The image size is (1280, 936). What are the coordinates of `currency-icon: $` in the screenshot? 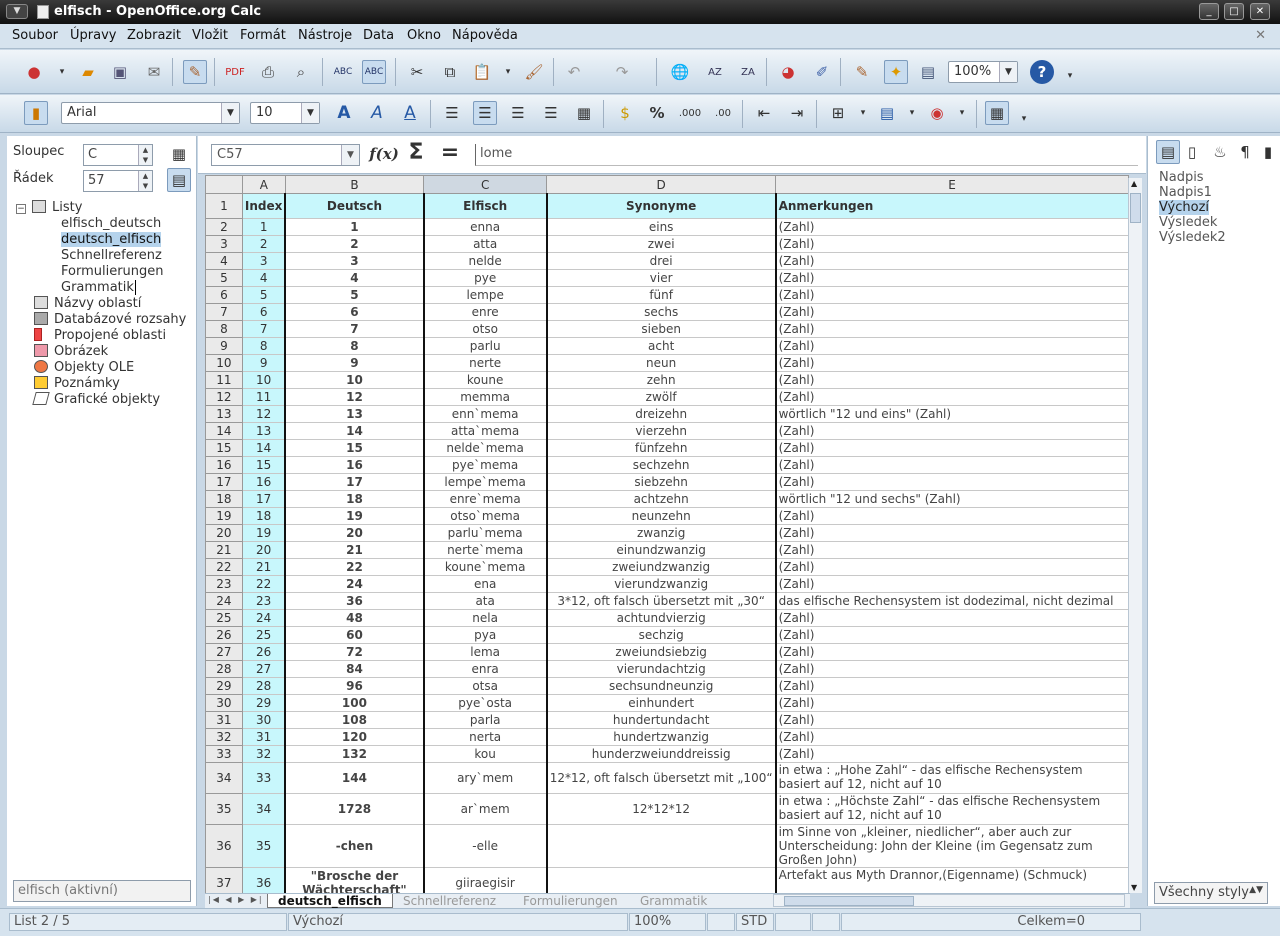 It's located at (625, 113).